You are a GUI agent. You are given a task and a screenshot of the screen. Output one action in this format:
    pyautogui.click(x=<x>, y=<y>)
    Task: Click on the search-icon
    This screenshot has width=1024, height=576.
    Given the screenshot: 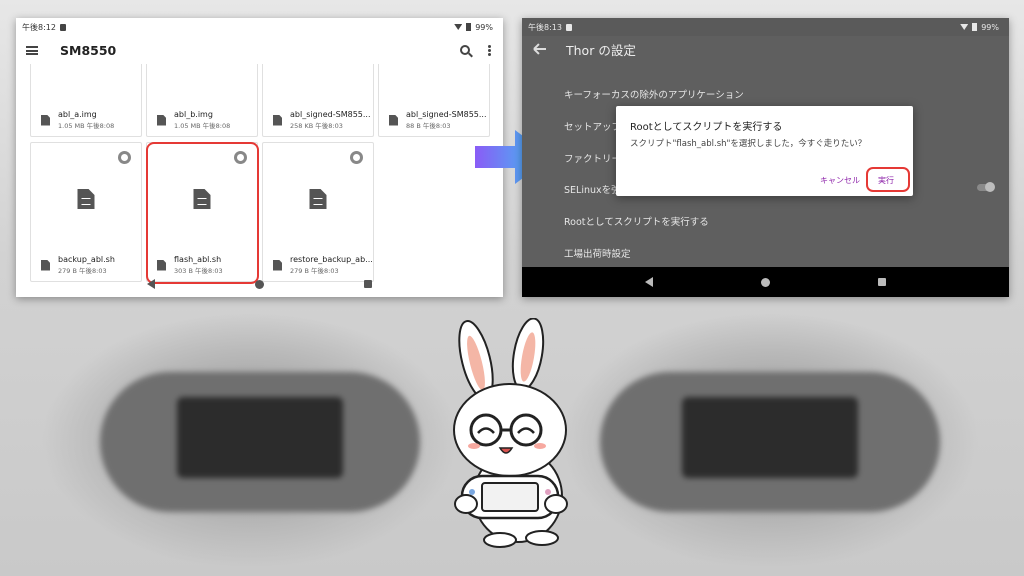 What is the action you would take?
    pyautogui.click(x=465, y=50)
    